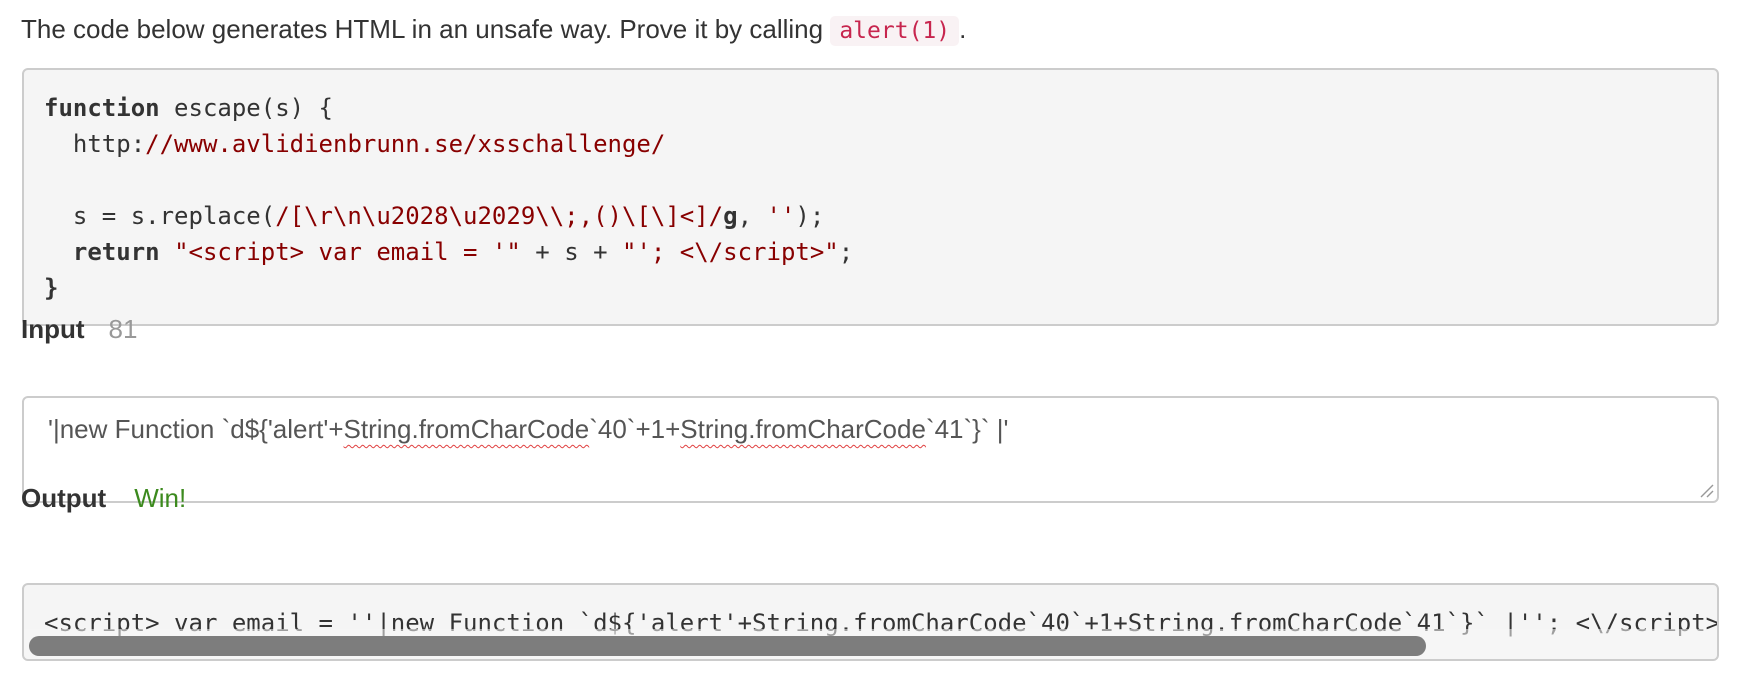 This screenshot has height=686, width=1742. I want to click on regex-flag: g, so click(730, 216).